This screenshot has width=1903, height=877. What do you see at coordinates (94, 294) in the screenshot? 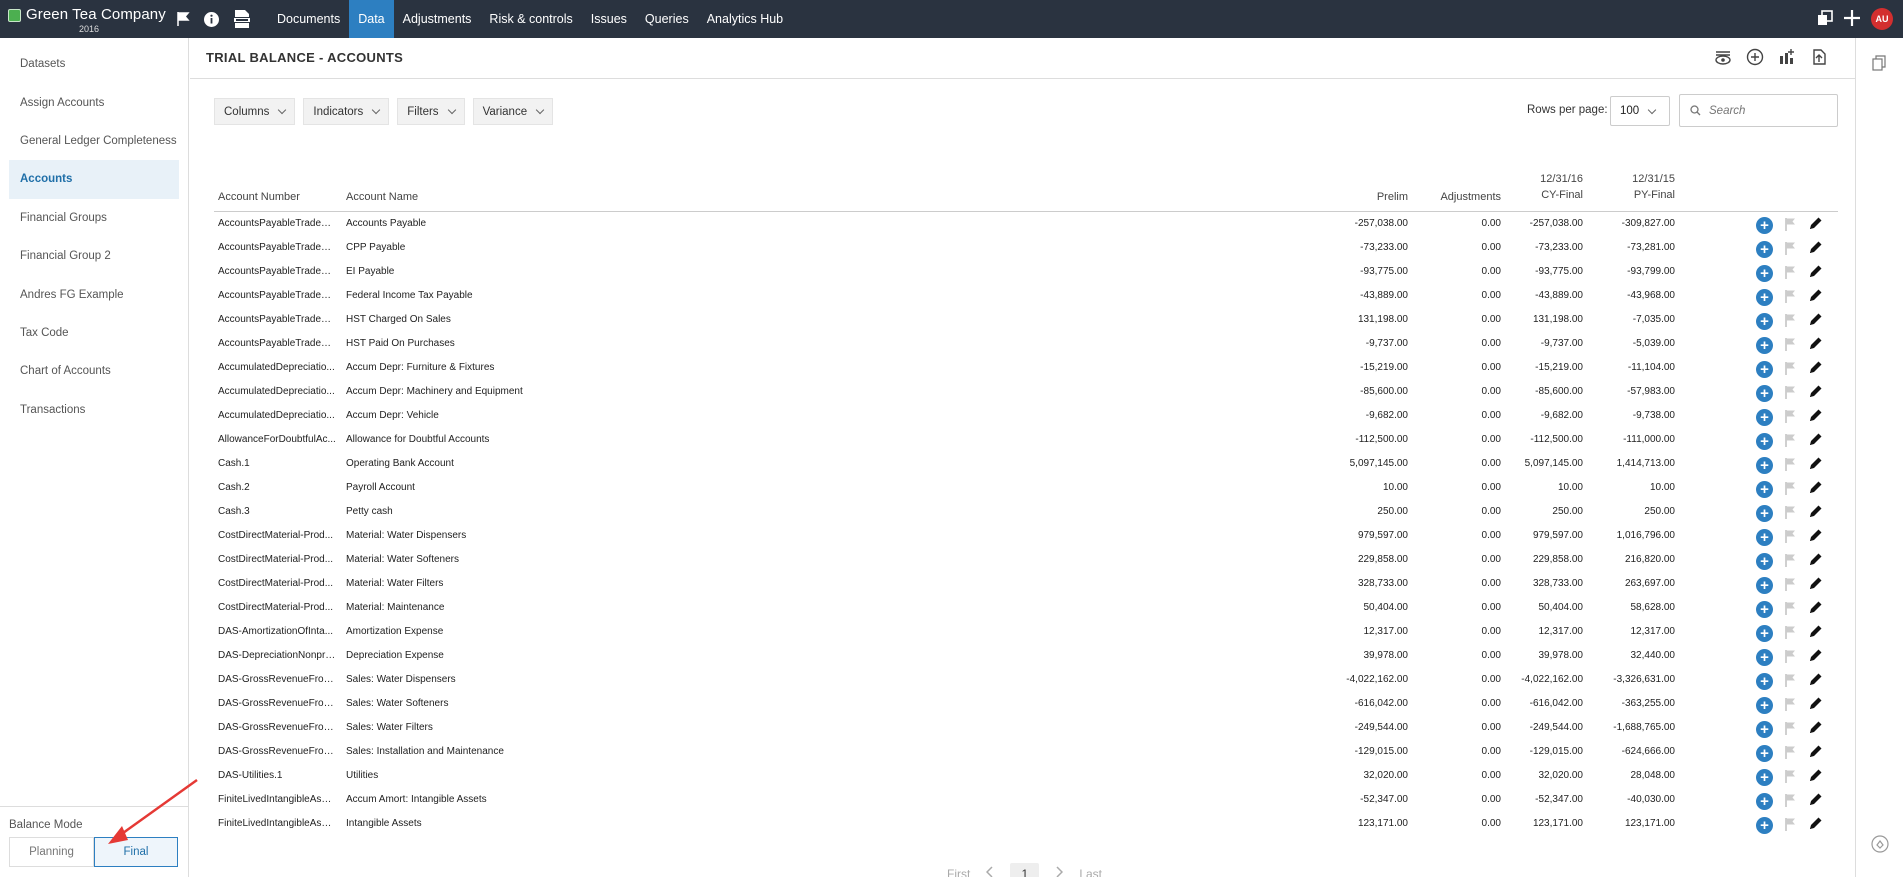
I see `sidebar-item-andres-fg-example: Andres FG Example` at bounding box center [94, 294].